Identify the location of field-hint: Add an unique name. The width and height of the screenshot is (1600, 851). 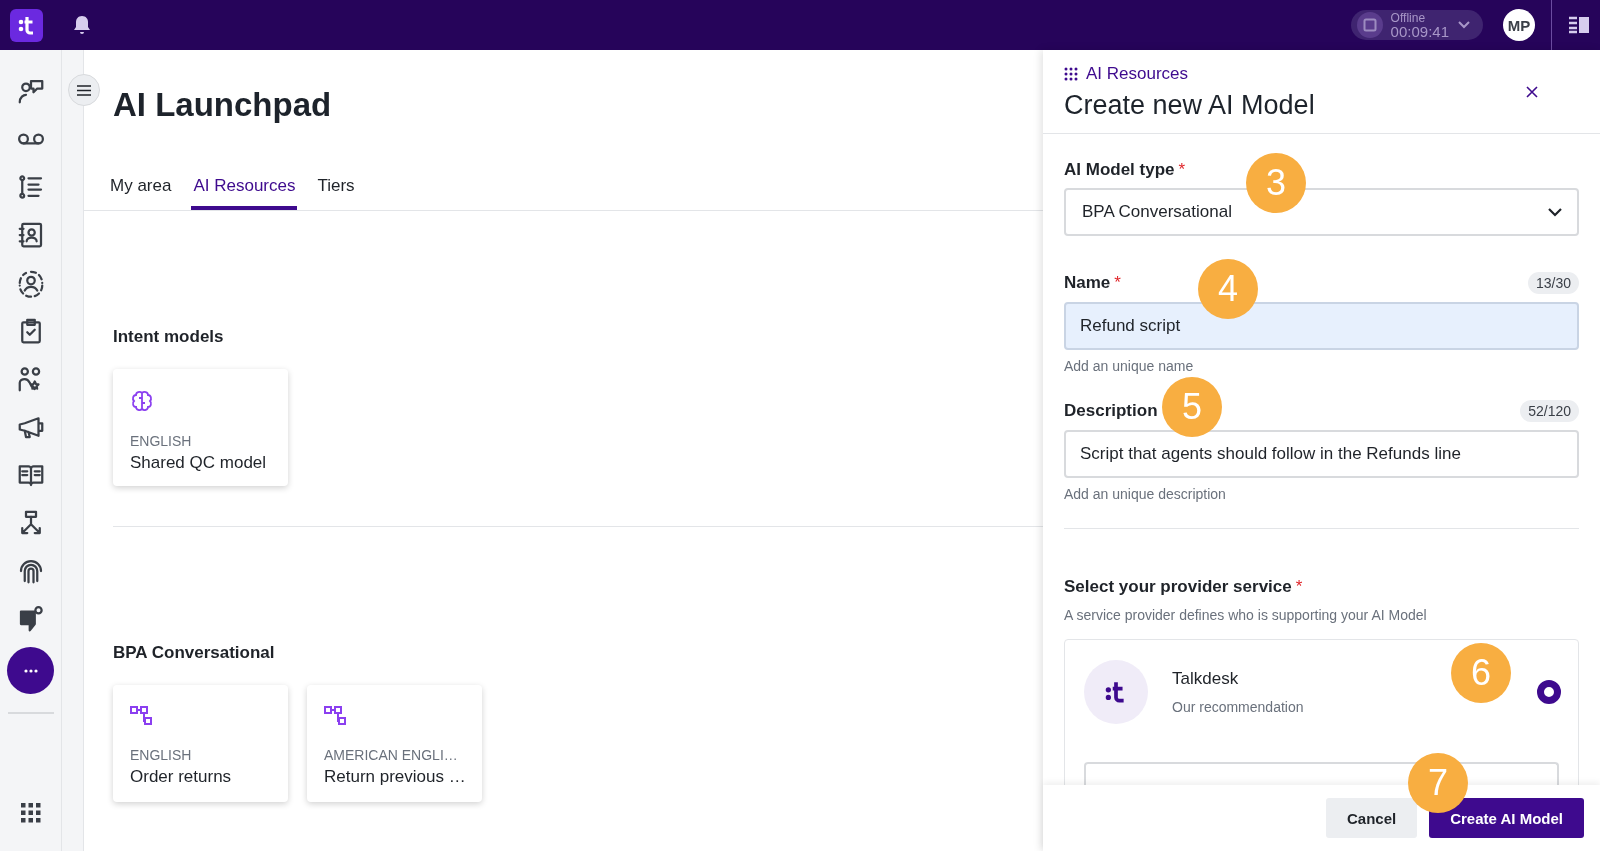
(1129, 366).